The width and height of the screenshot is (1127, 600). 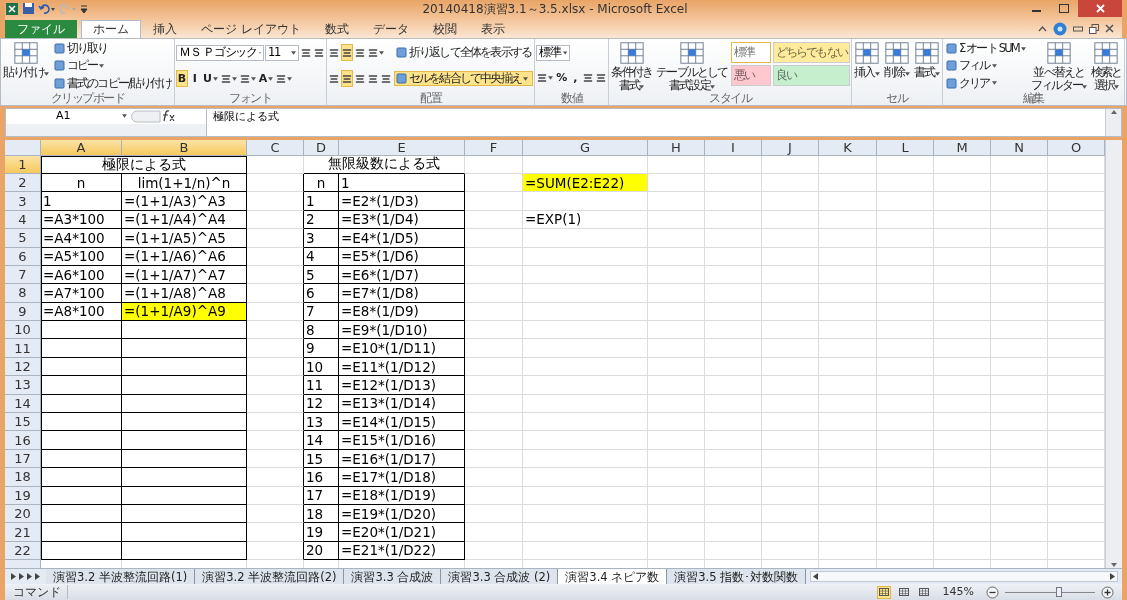 What do you see at coordinates (964, 577) in the screenshot?
I see `horizontal-scrollbar` at bounding box center [964, 577].